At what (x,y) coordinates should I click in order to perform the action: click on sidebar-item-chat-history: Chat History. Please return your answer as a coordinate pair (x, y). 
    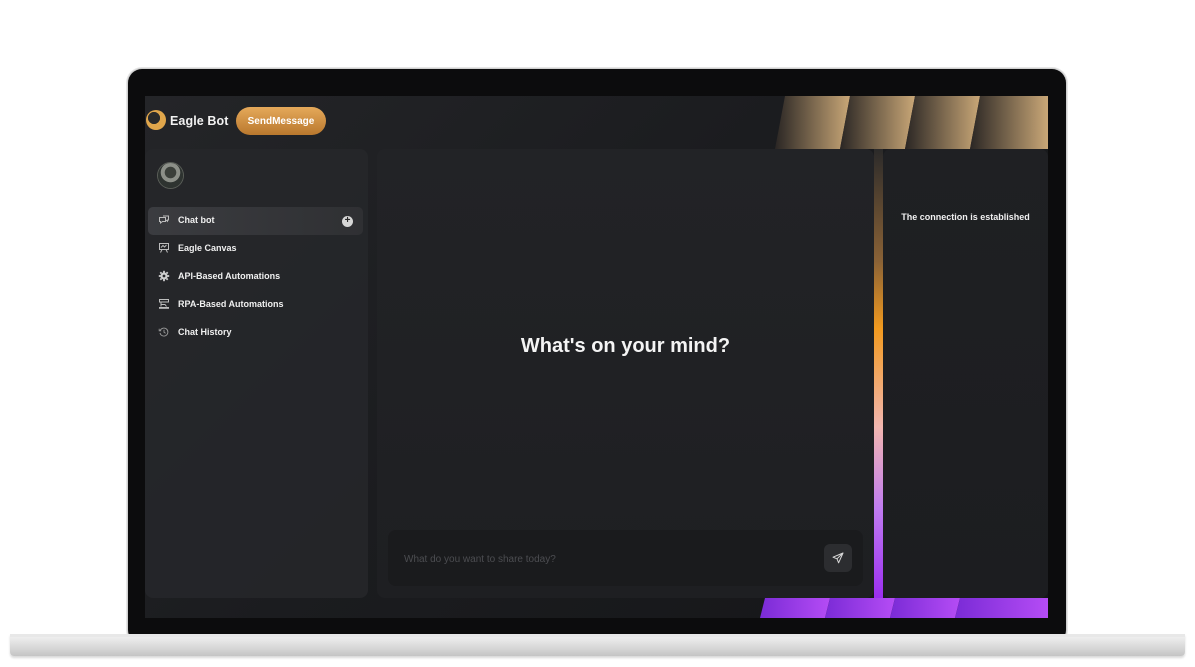
    Looking at the image, I should click on (255, 333).